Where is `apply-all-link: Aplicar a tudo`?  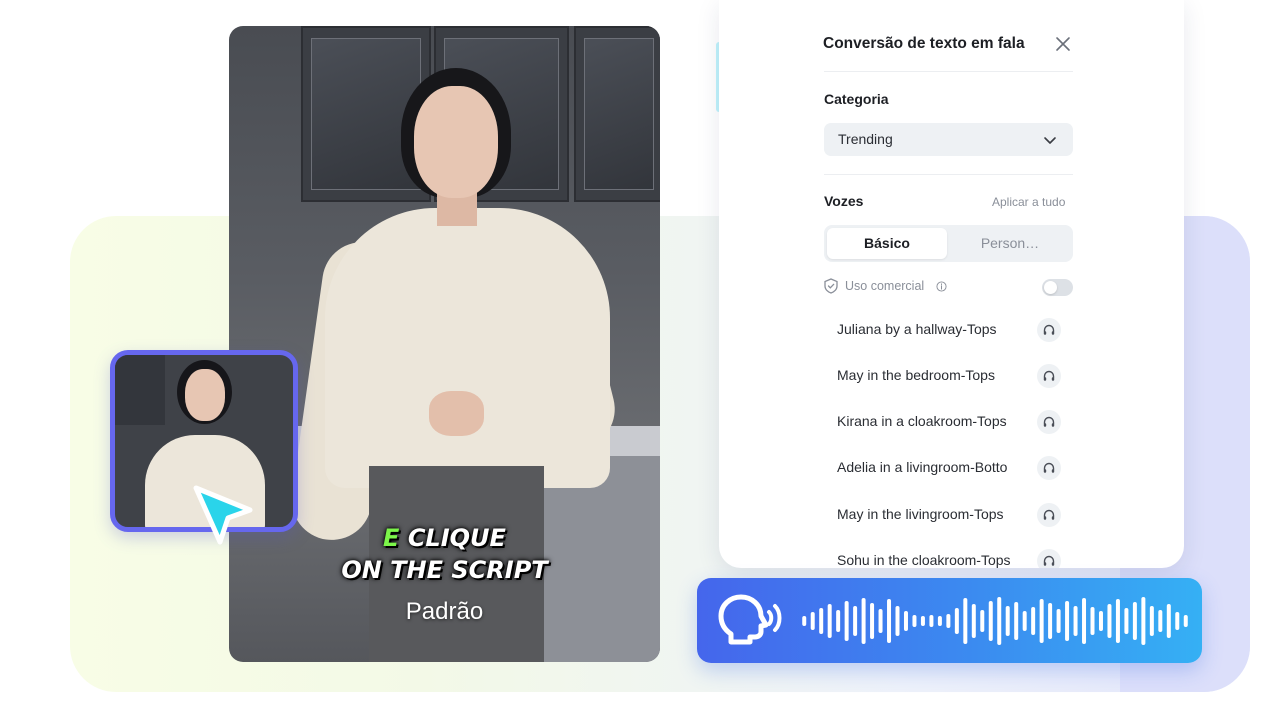
apply-all-link: Aplicar a tudo is located at coordinates (1028, 202).